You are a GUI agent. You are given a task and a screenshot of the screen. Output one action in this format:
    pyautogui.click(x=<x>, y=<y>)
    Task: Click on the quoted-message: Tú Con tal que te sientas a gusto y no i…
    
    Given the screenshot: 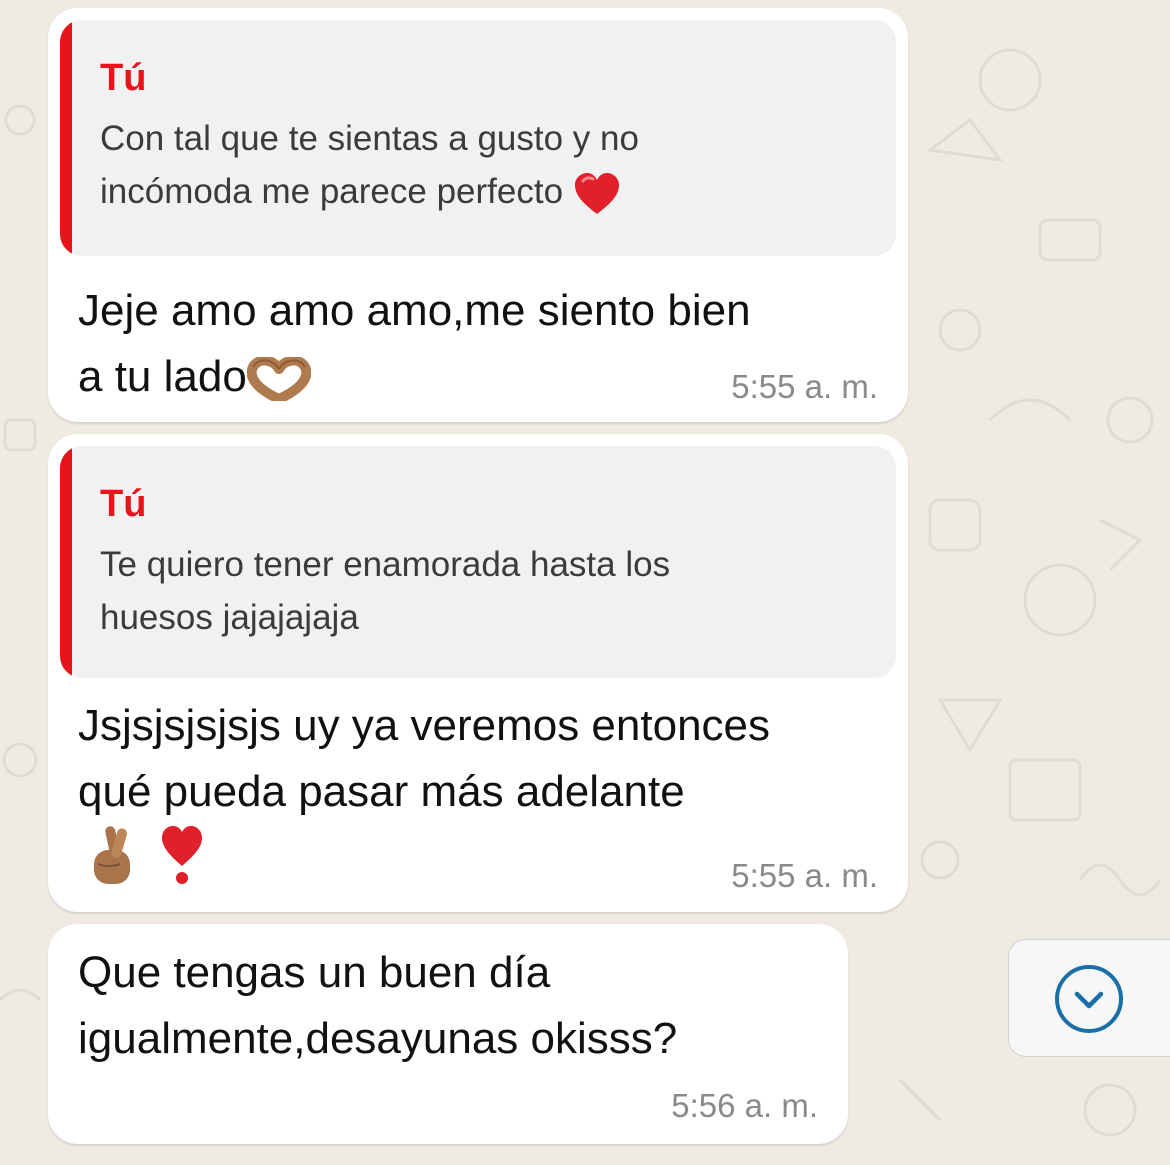 What is the action you would take?
    pyautogui.click(x=478, y=138)
    